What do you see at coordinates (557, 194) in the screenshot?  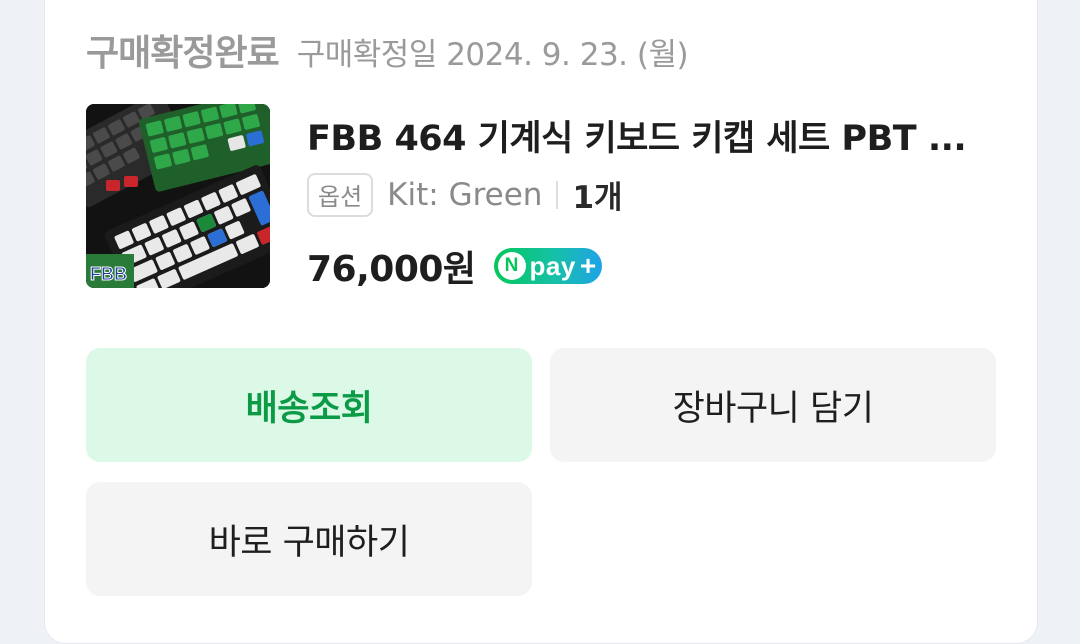 I see `option-divider` at bounding box center [557, 194].